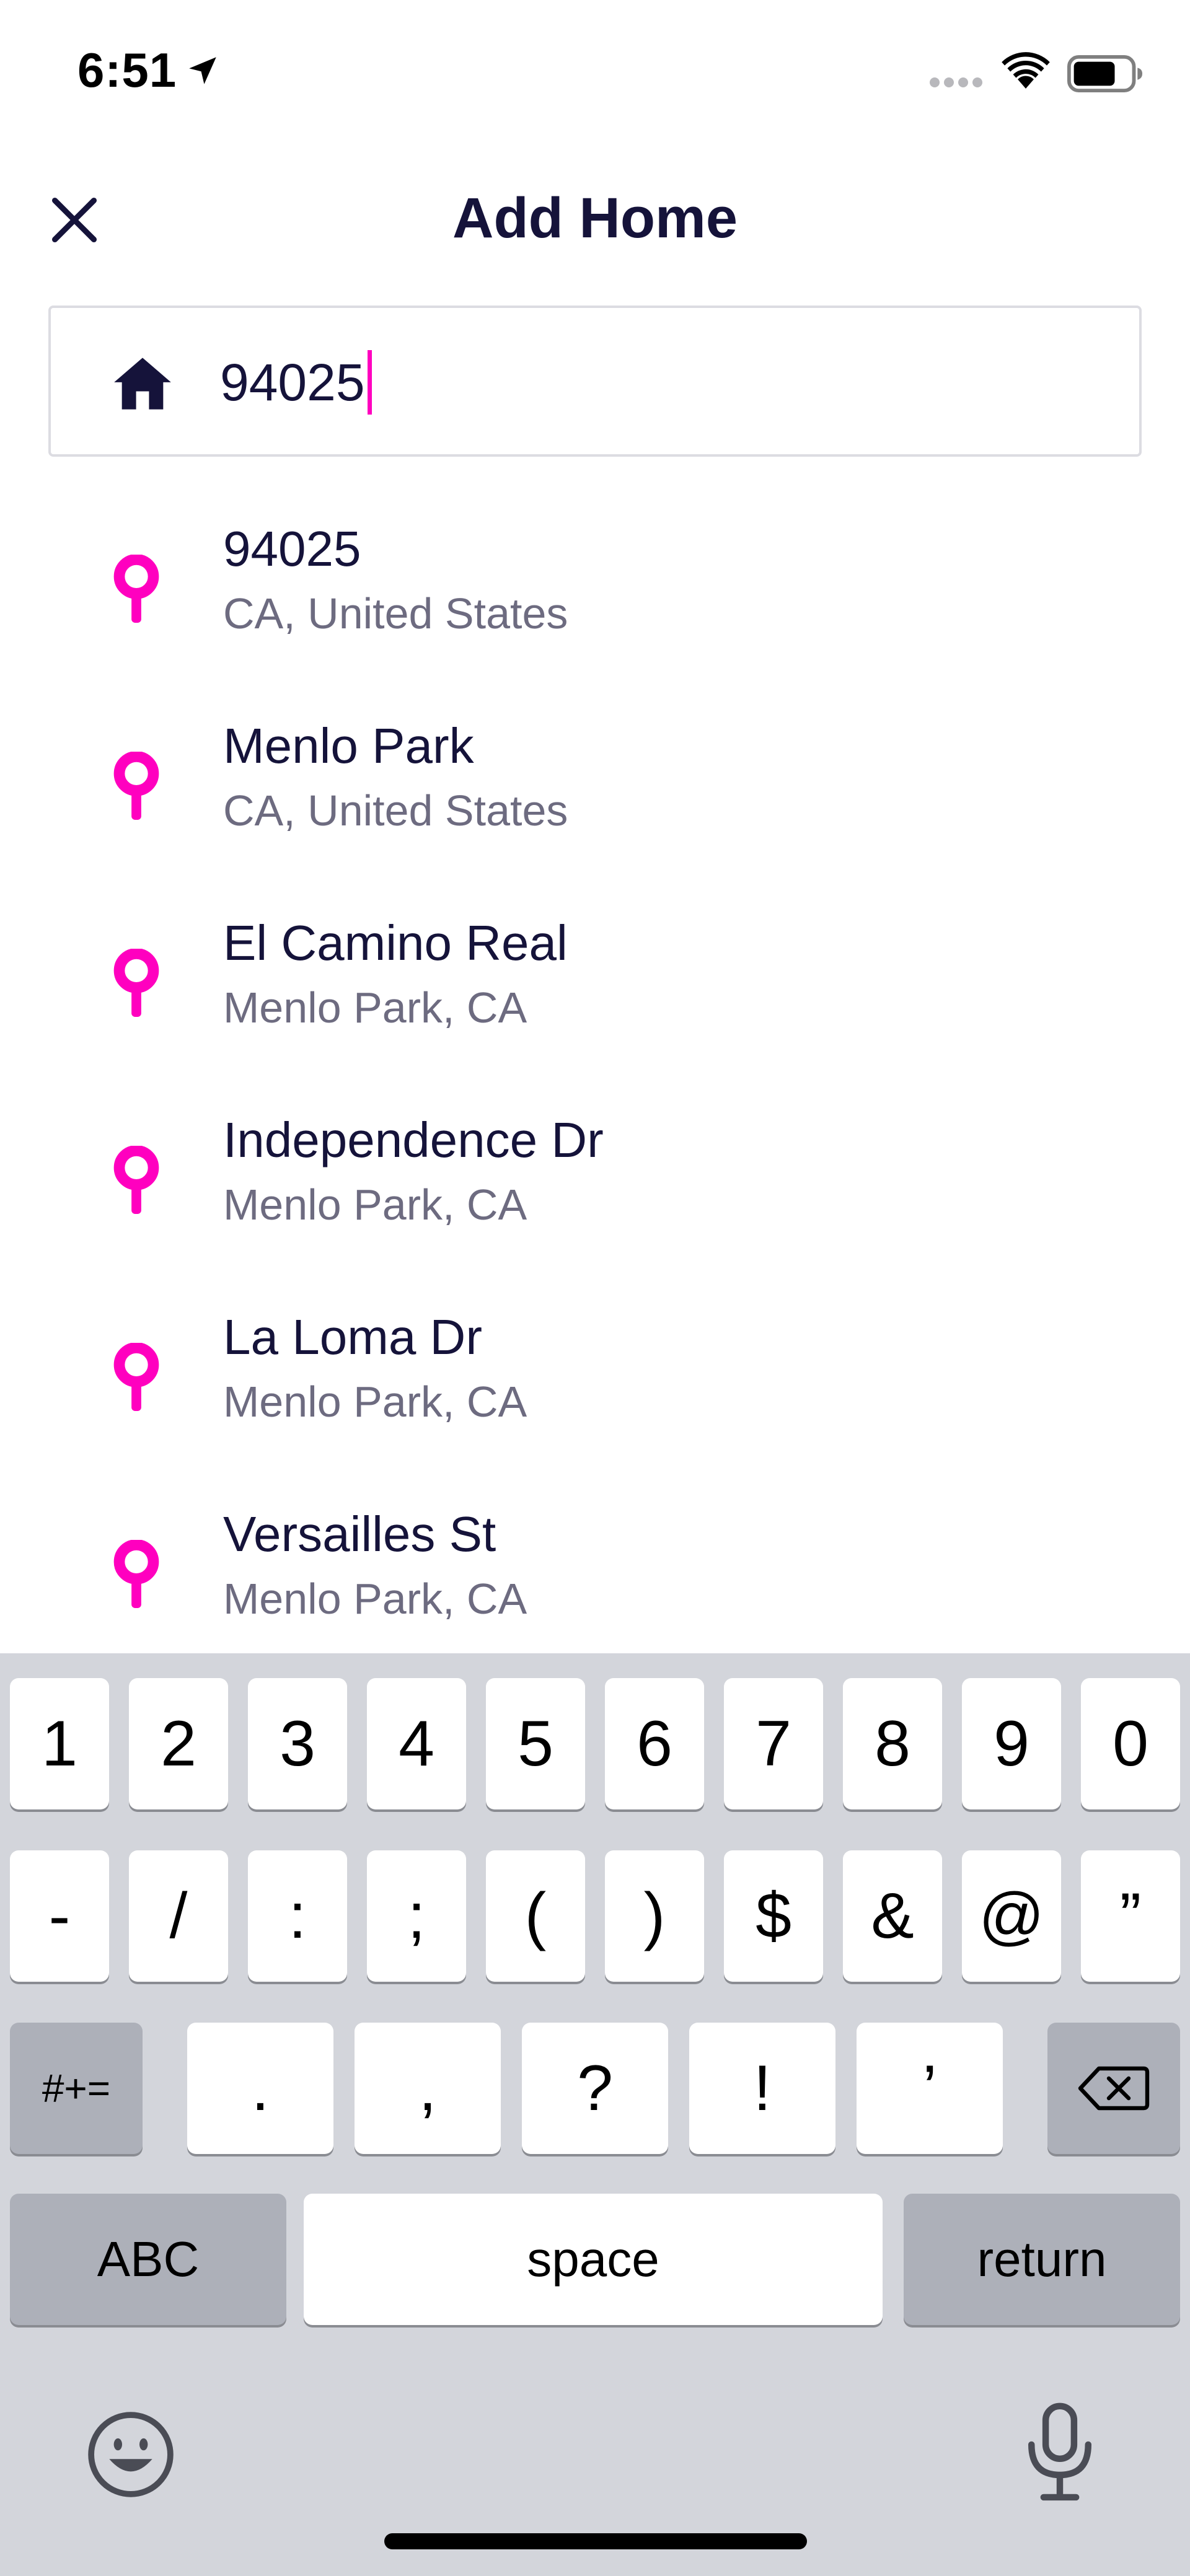 The height and width of the screenshot is (2576, 1190). What do you see at coordinates (352, 1337) in the screenshot?
I see `result-title: La Loma Dr` at bounding box center [352, 1337].